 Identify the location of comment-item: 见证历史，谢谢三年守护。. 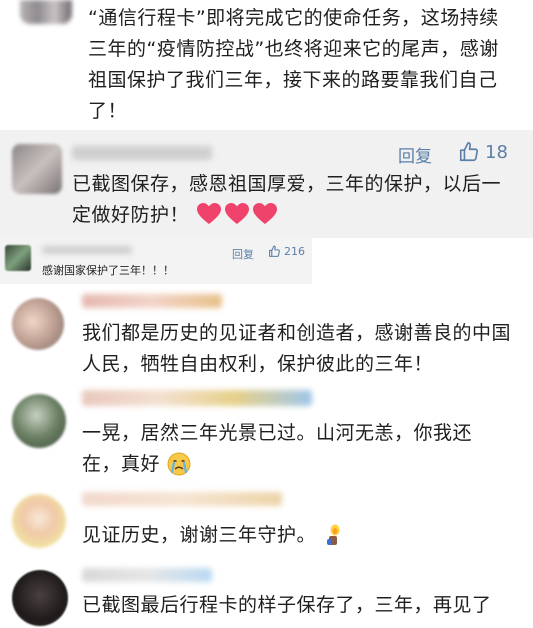
(266, 523).